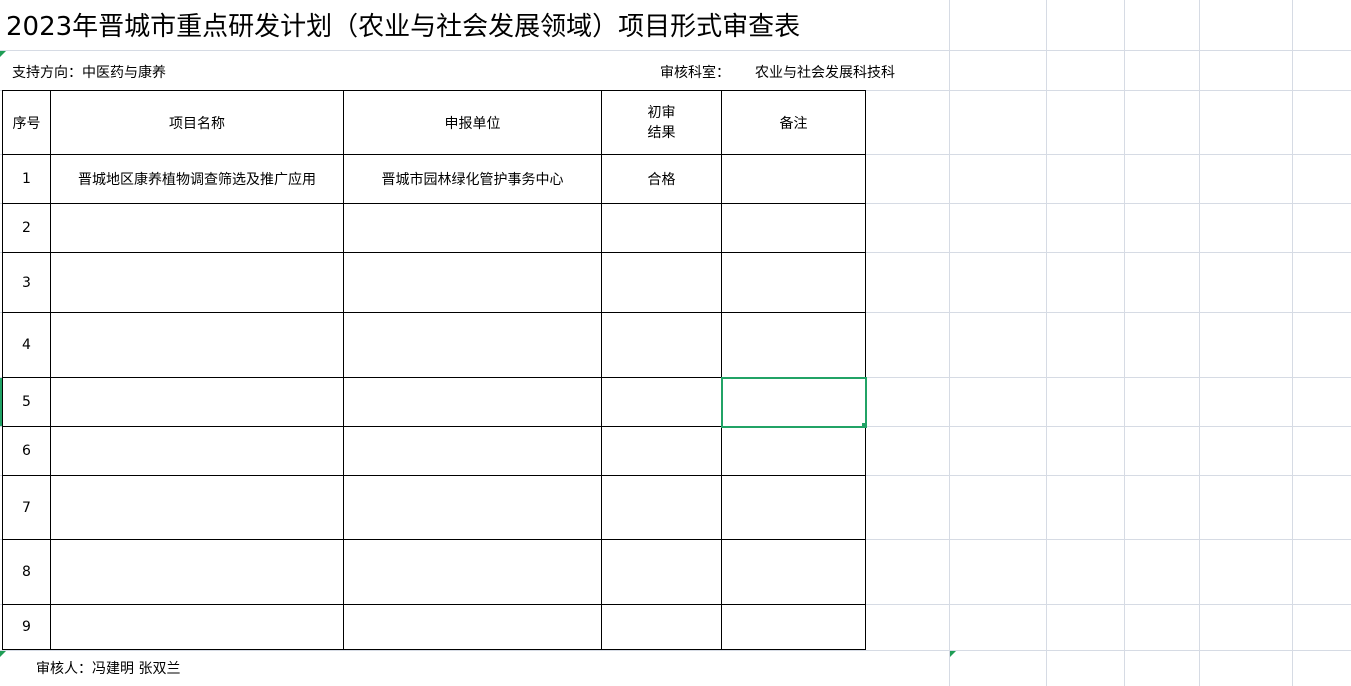  I want to click on header-result: 初审 结果, so click(661, 122).